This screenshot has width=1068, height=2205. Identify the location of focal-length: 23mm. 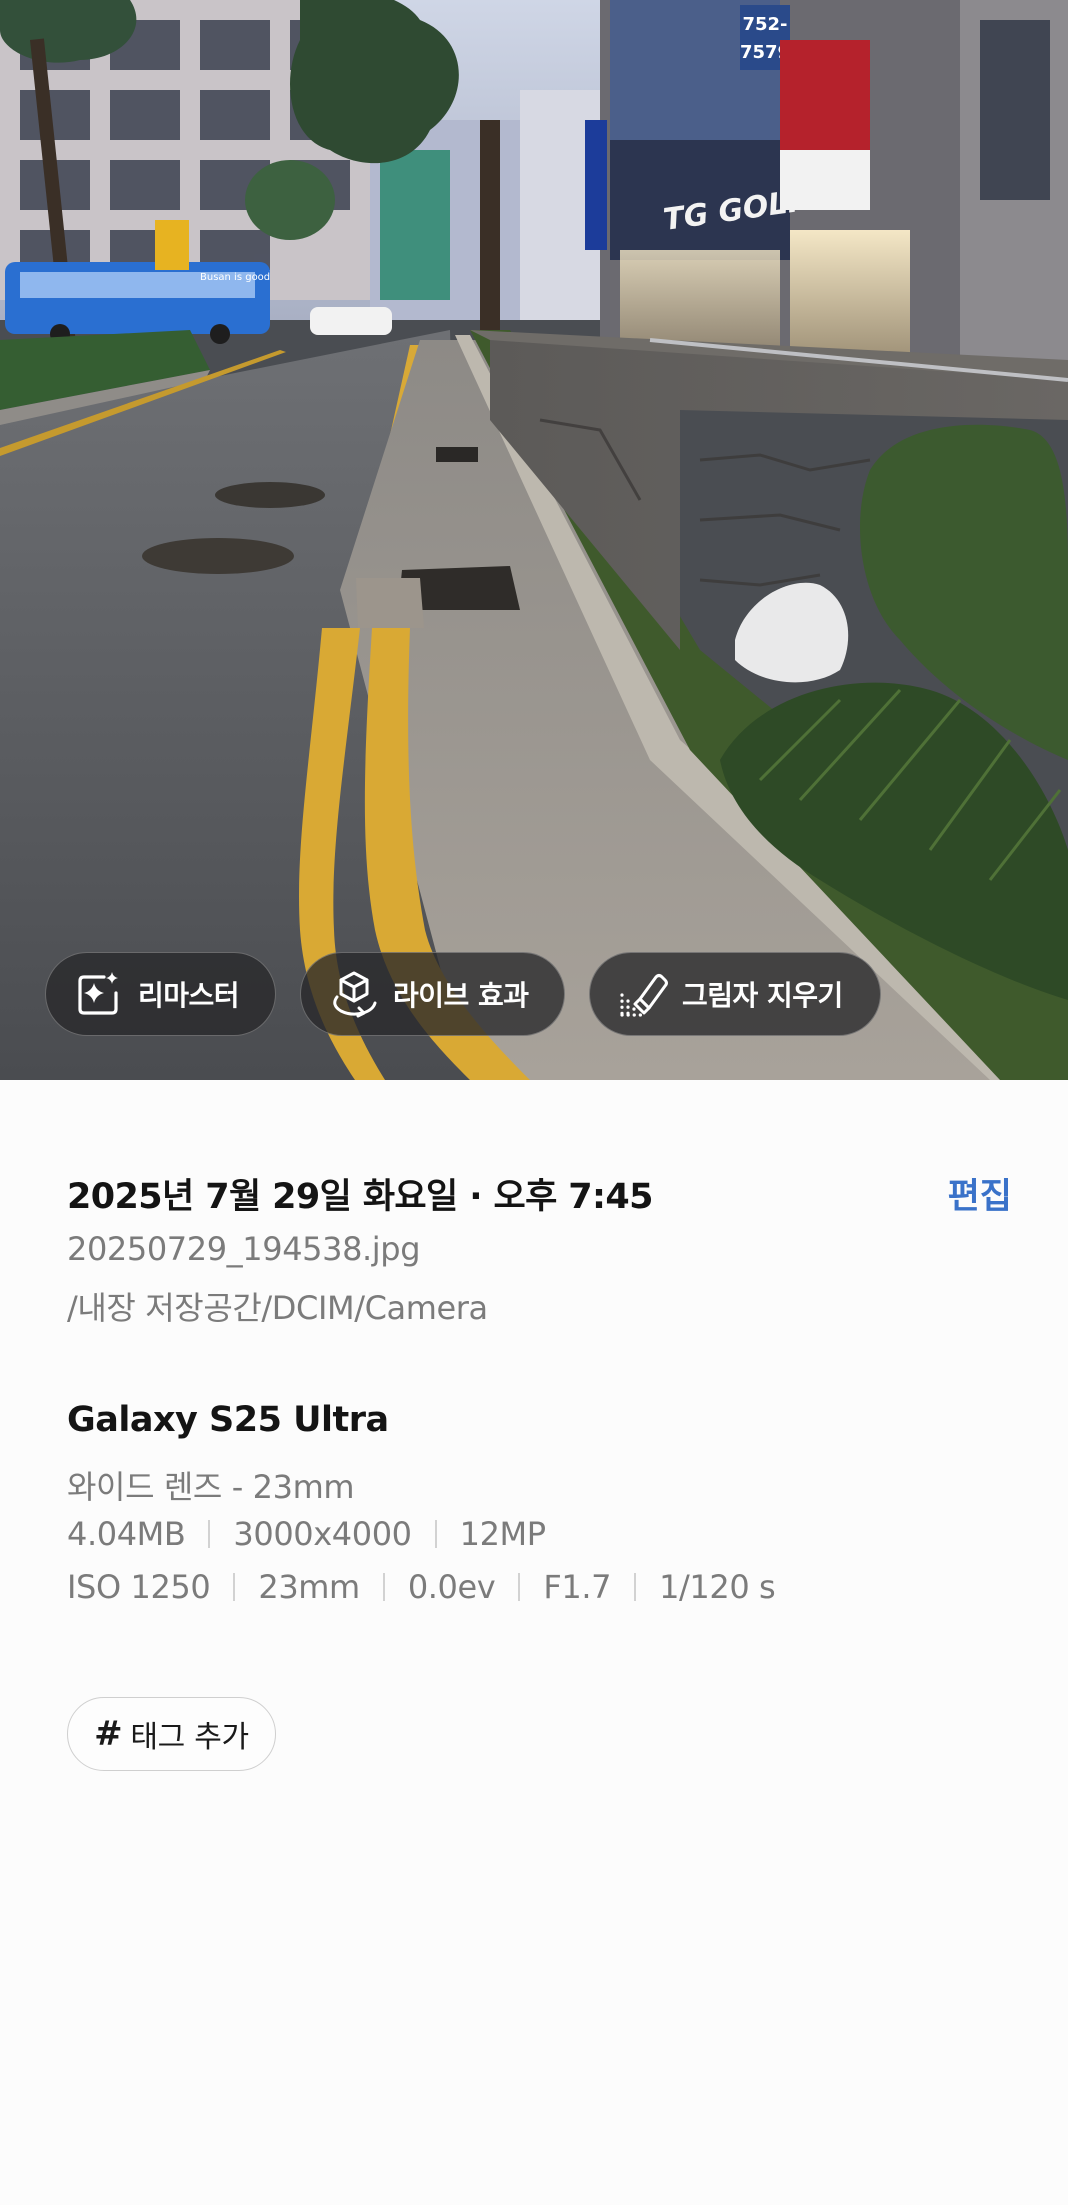
(309, 1587).